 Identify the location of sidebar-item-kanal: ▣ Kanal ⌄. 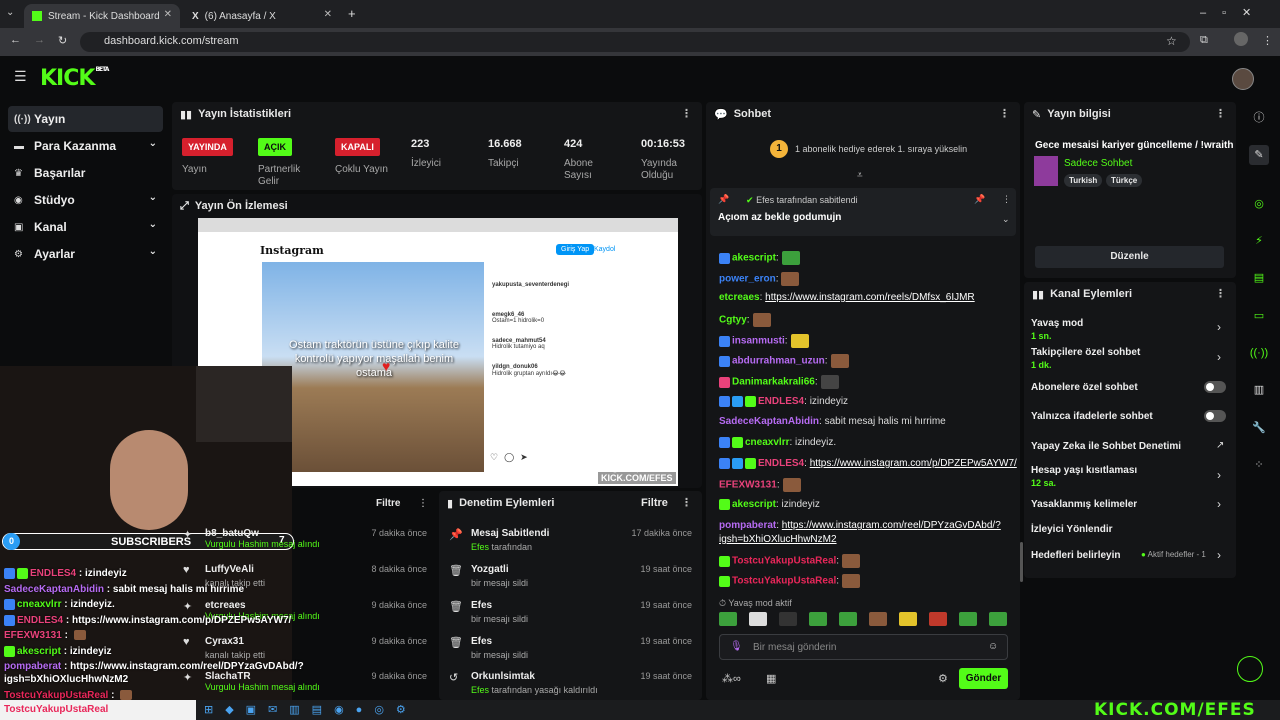
(85, 227).